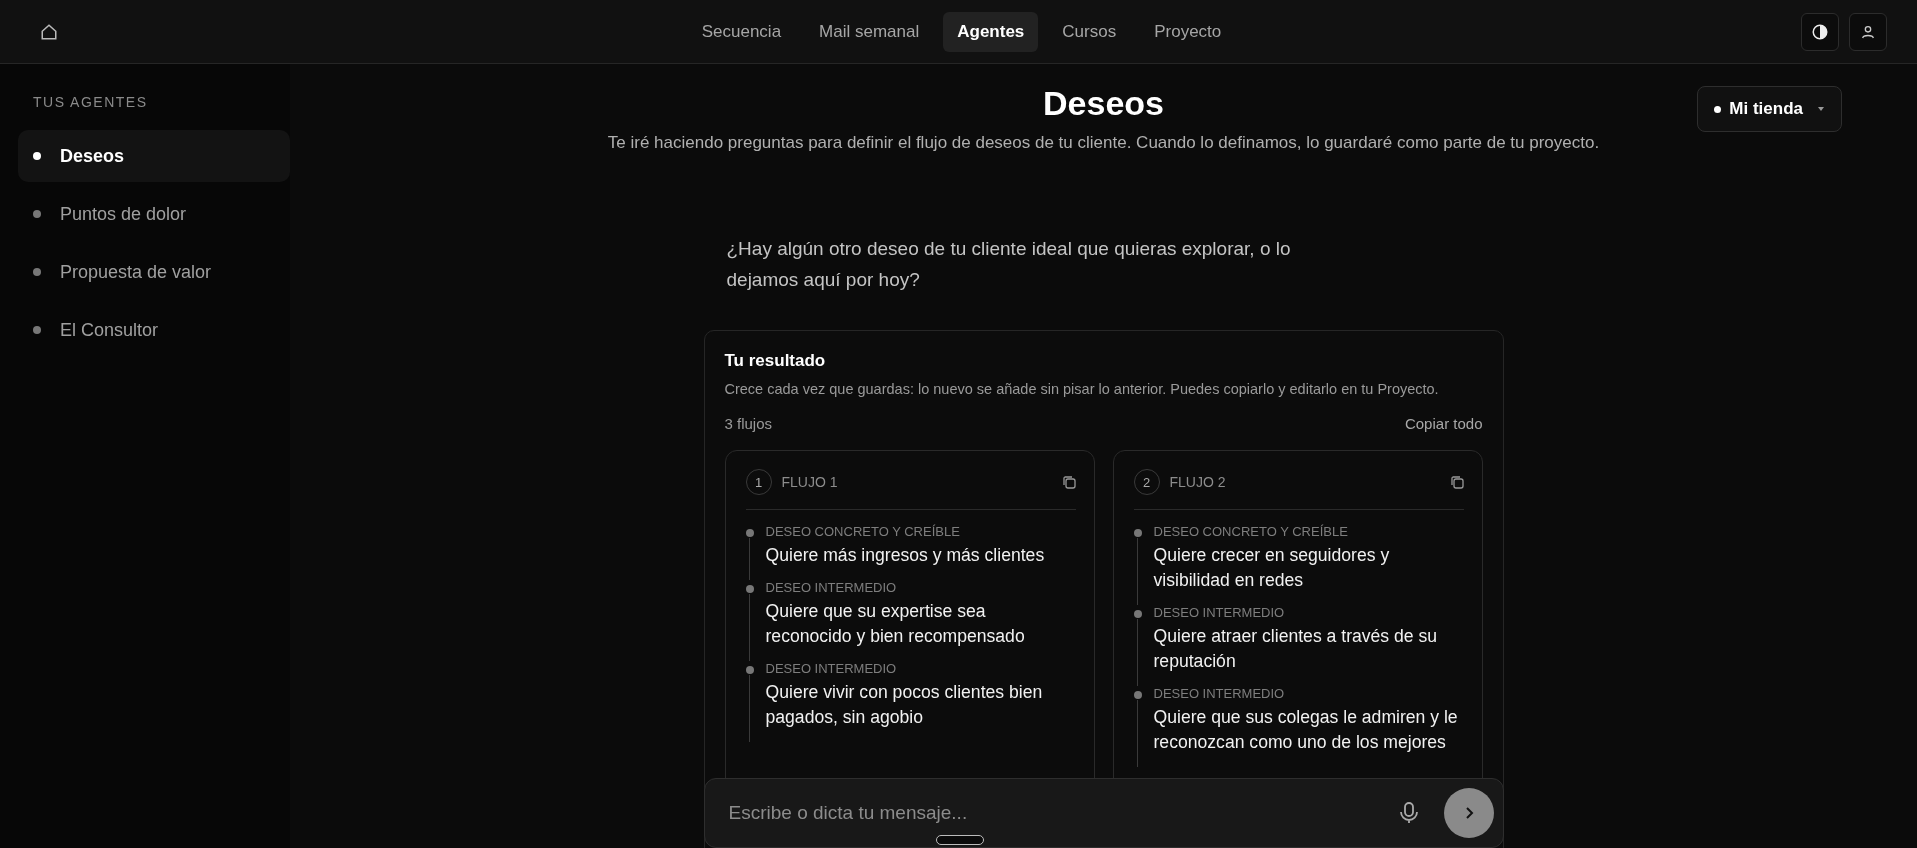  Describe the element at coordinates (1296, 649) in the screenshot. I see `step-text: Quiere atraer clientes a través de su reputación` at that location.